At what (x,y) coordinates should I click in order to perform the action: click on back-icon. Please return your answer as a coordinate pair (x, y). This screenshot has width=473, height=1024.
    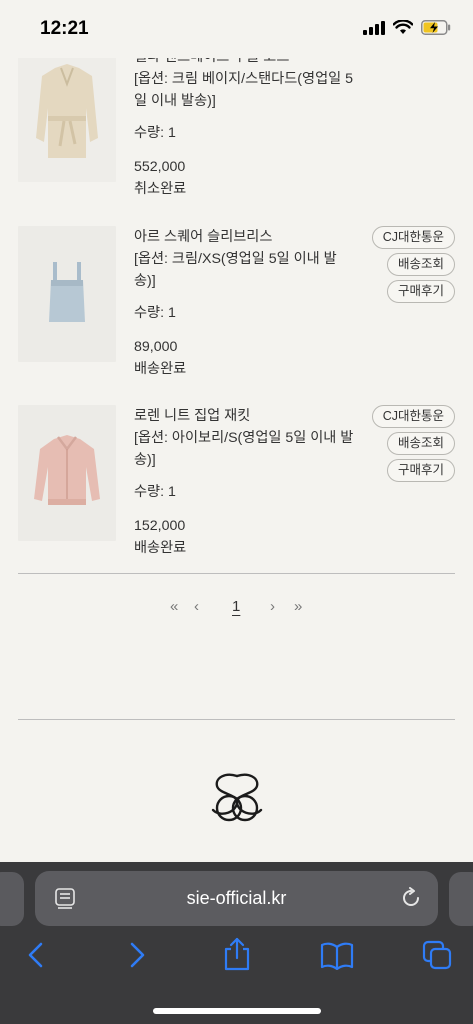
    Looking at the image, I should click on (36, 955).